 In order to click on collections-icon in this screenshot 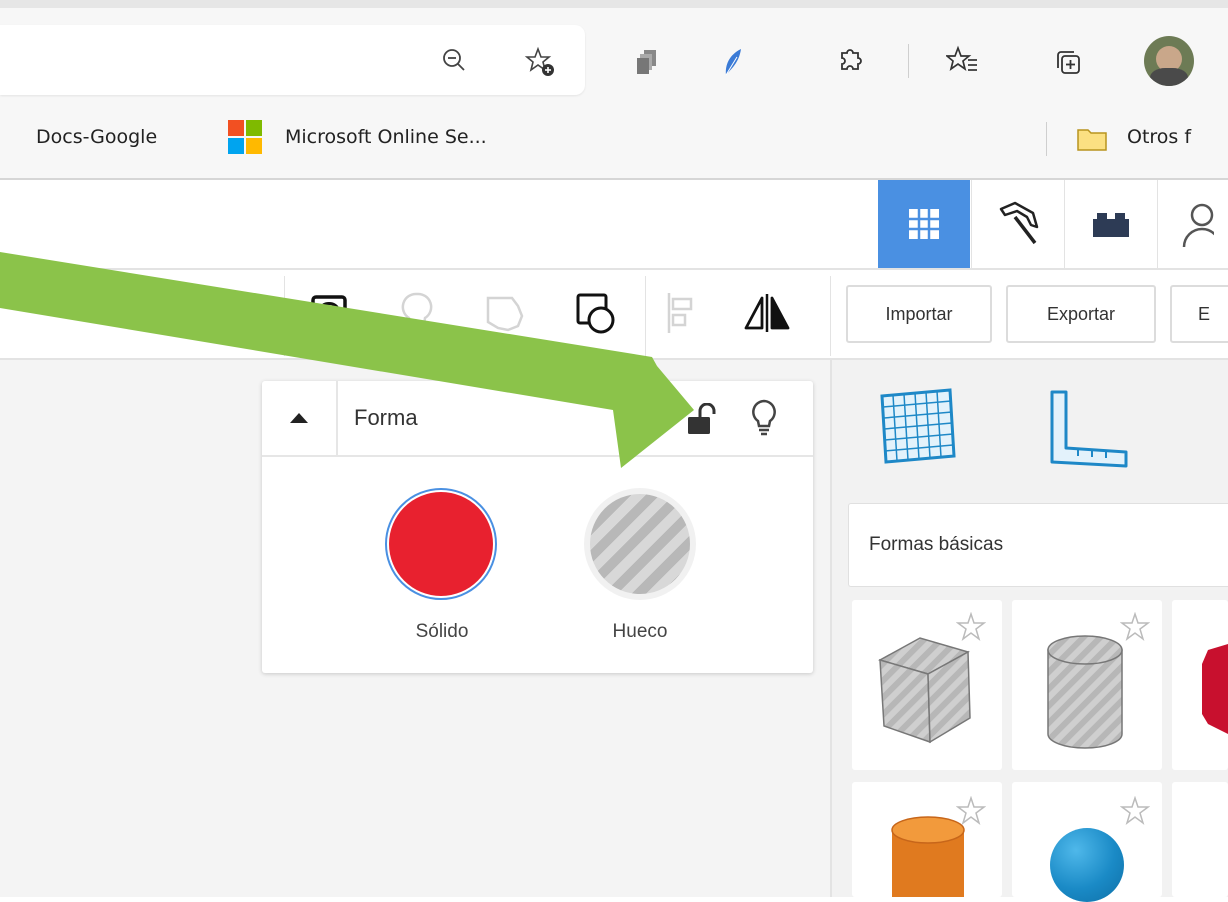, I will do `click(1068, 62)`.